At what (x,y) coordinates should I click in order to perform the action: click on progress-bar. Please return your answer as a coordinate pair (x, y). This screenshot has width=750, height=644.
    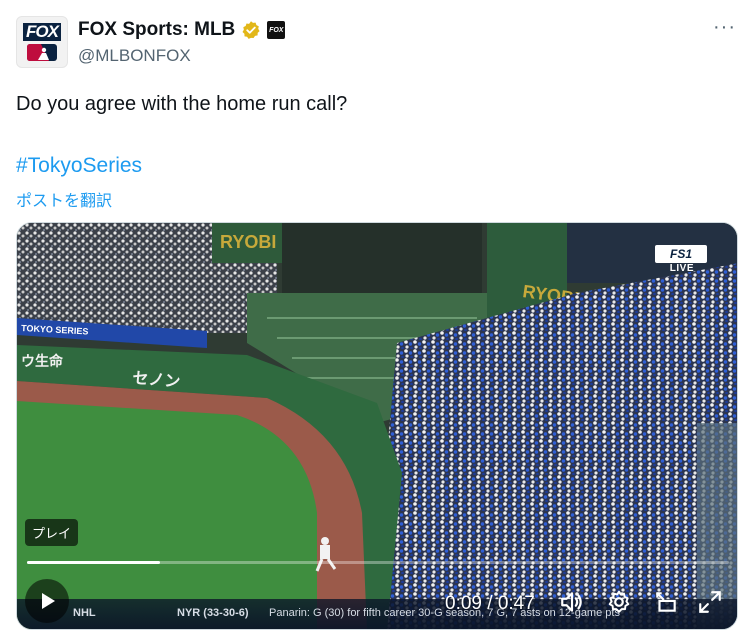
    Looking at the image, I should click on (378, 562).